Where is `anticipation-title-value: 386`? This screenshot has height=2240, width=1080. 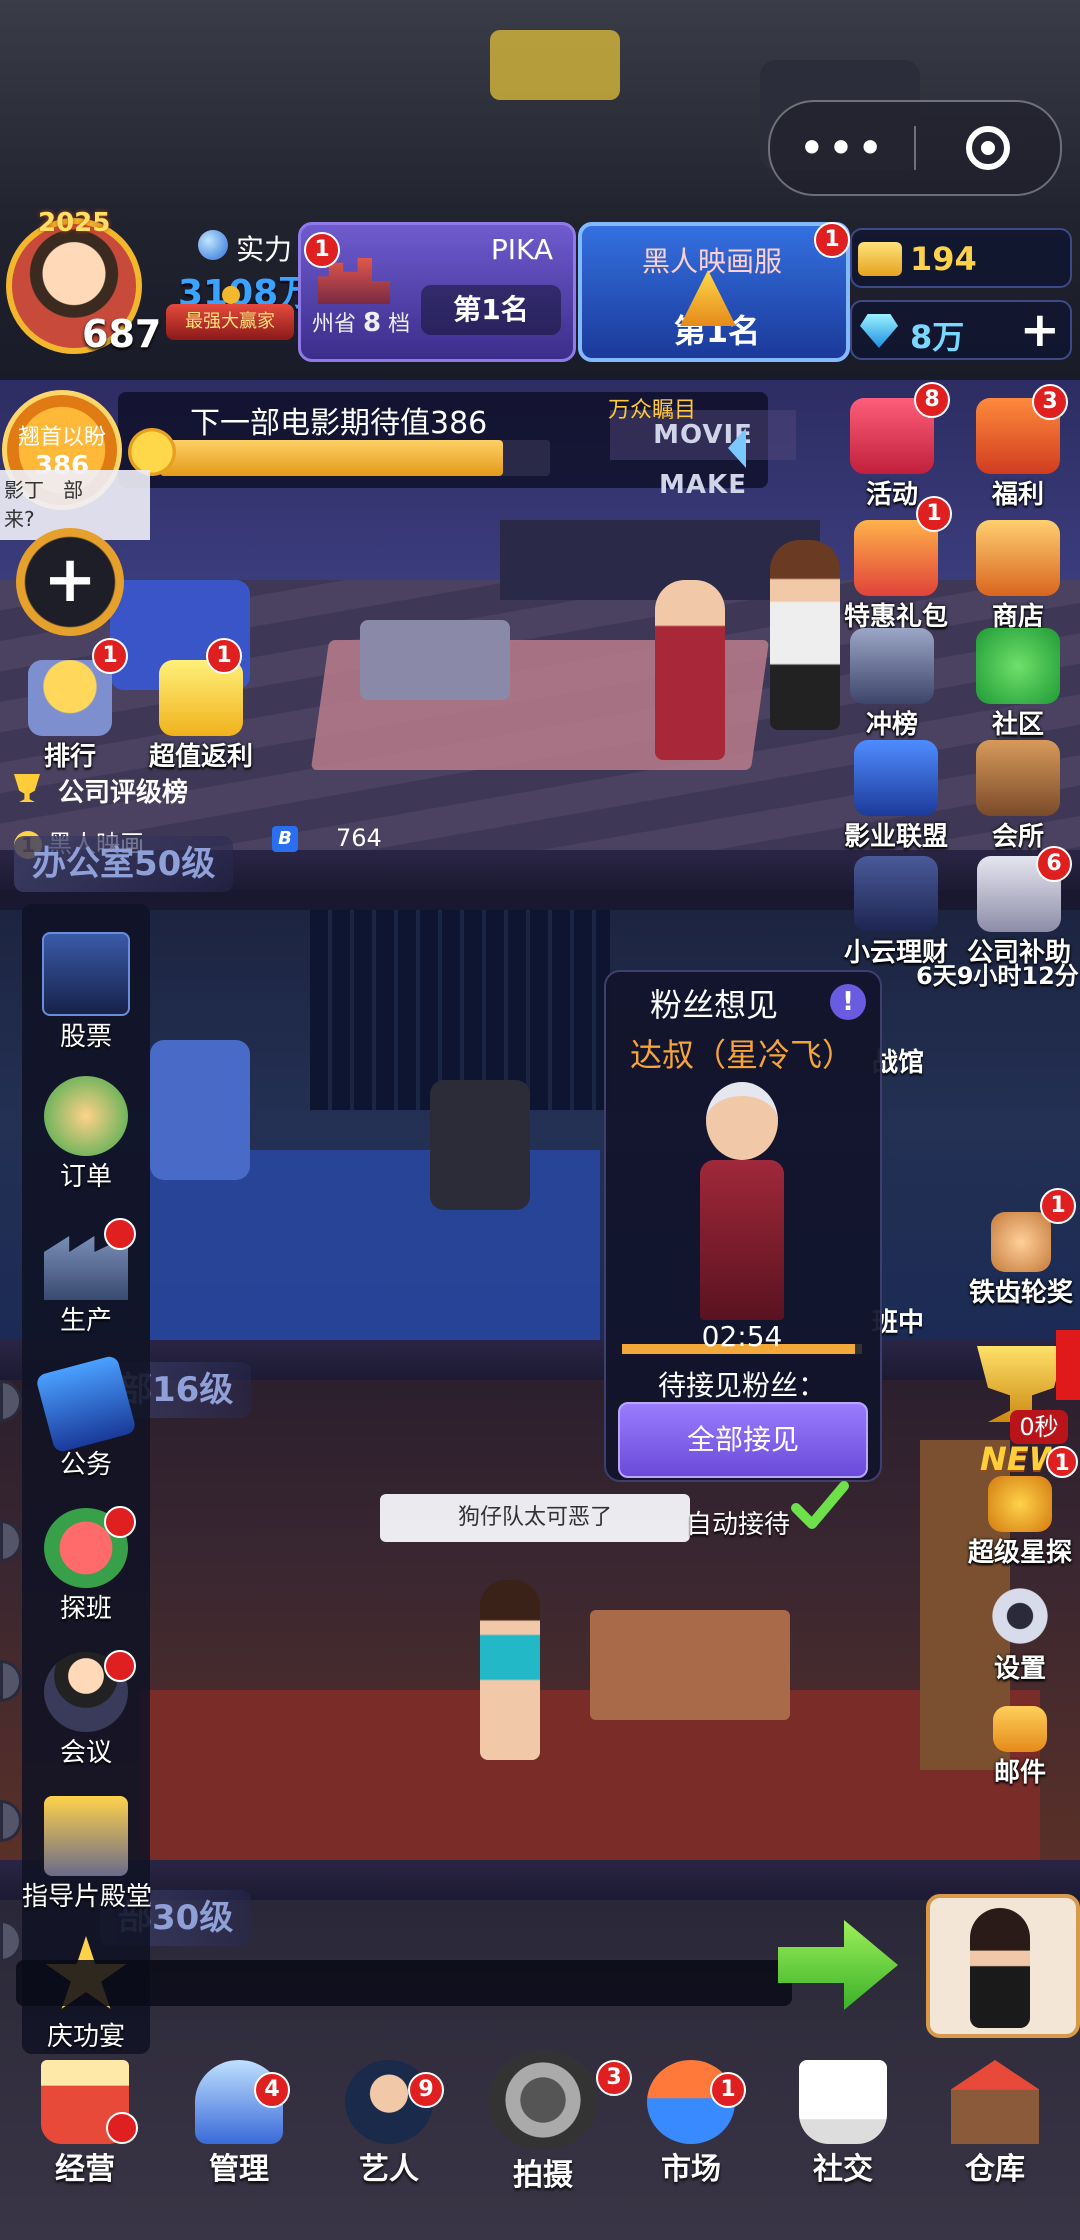 anticipation-title-value: 386 is located at coordinates (459, 423).